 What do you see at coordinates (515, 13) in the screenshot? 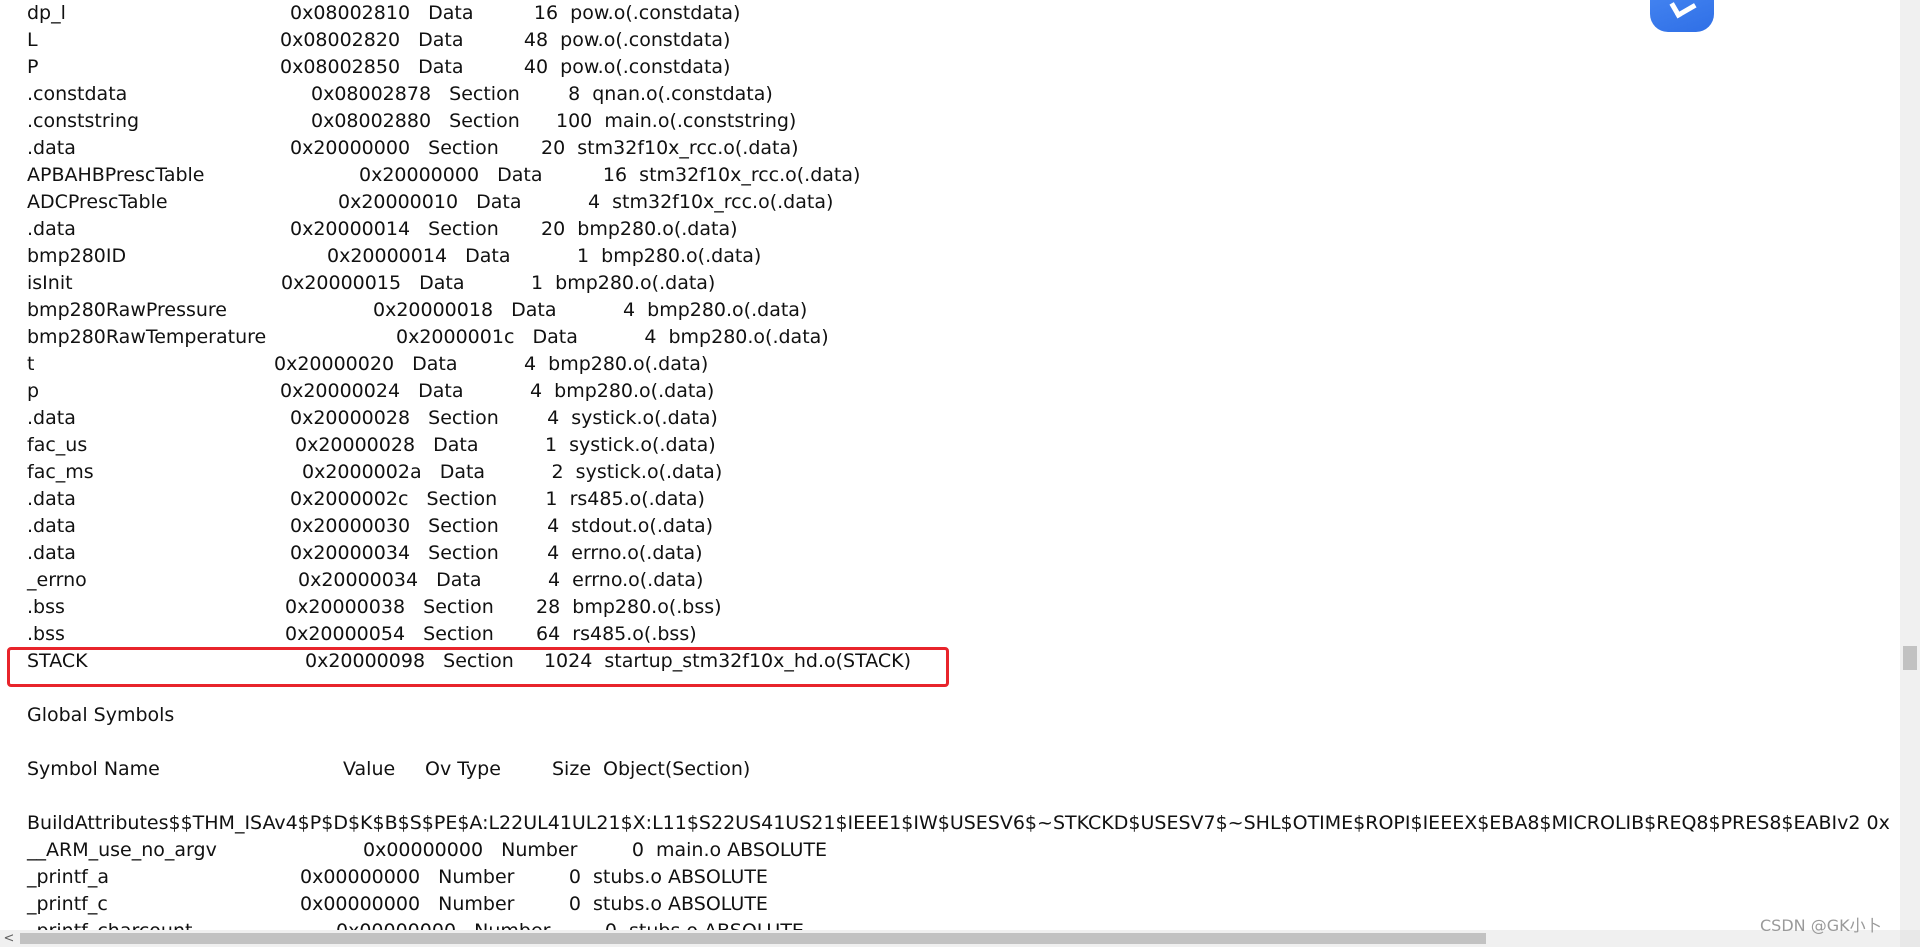
I see `symbol-details: 0x08002810 Data 16 pow.o(.constdata)` at bounding box center [515, 13].